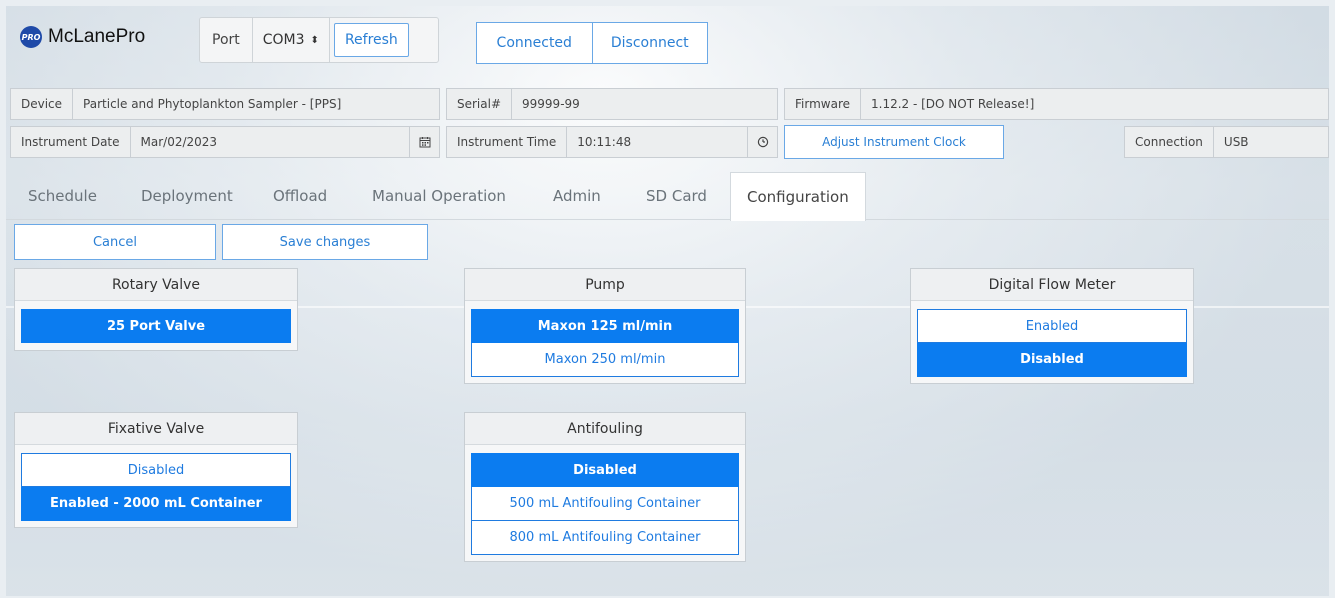 The height and width of the screenshot is (598, 1335). Describe the element at coordinates (676, 196) in the screenshot. I see `tab-sd-card: SD Card` at that location.